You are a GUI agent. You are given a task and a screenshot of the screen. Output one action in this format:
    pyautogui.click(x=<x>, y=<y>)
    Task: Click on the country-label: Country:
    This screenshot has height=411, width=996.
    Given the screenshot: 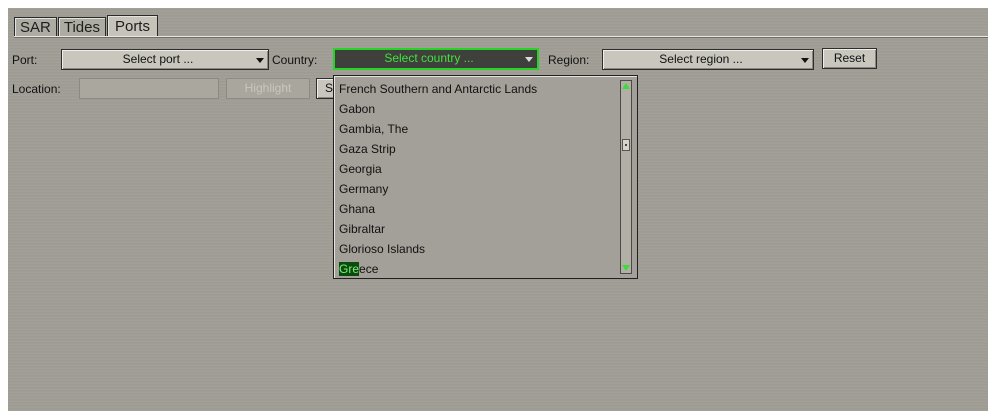 What is the action you would take?
    pyautogui.click(x=295, y=60)
    